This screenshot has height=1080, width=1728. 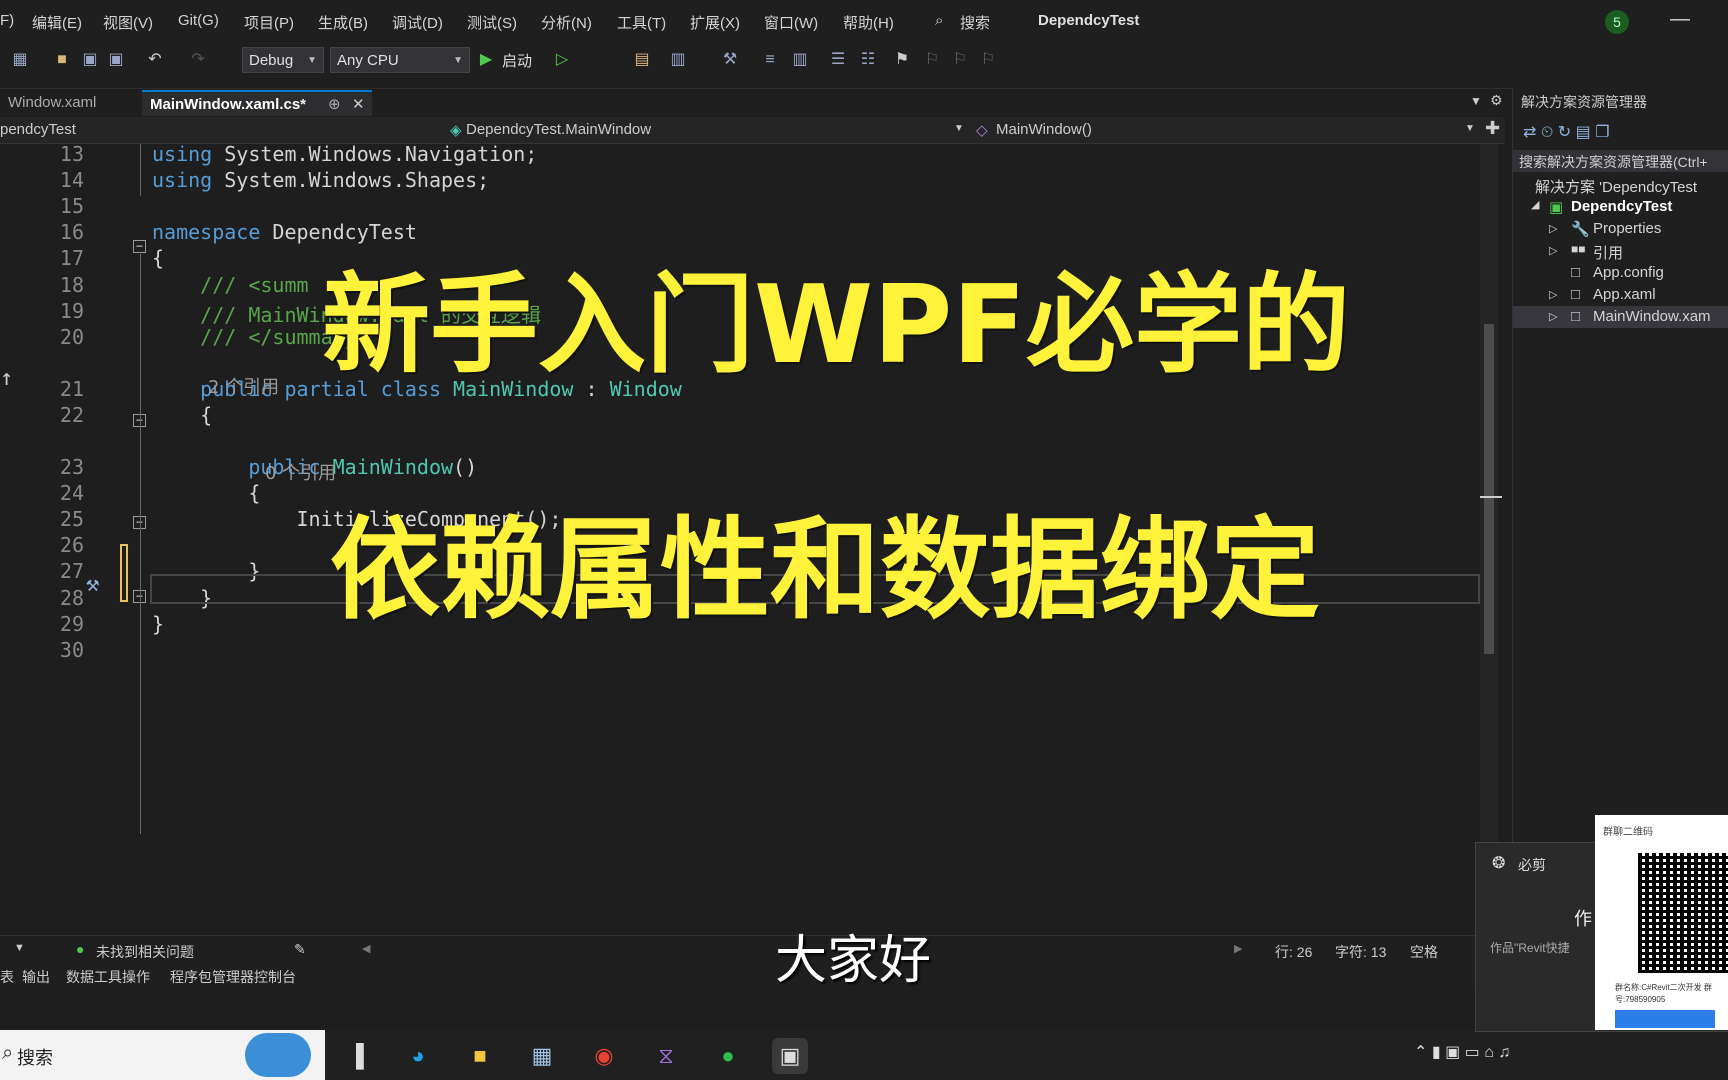 What do you see at coordinates (300, 472) in the screenshot?
I see `codelens-ctor-refs: 0 个引用` at bounding box center [300, 472].